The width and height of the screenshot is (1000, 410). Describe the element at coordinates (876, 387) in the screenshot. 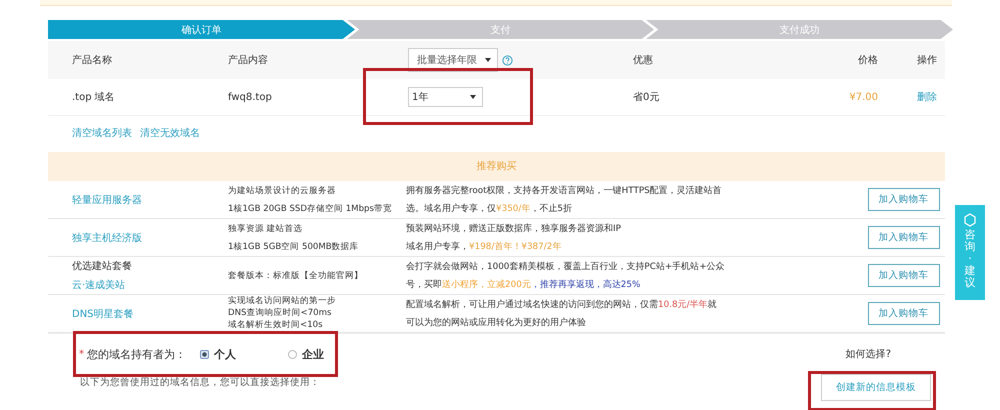

I see `create-template-button: 创建新的信息模板` at that location.